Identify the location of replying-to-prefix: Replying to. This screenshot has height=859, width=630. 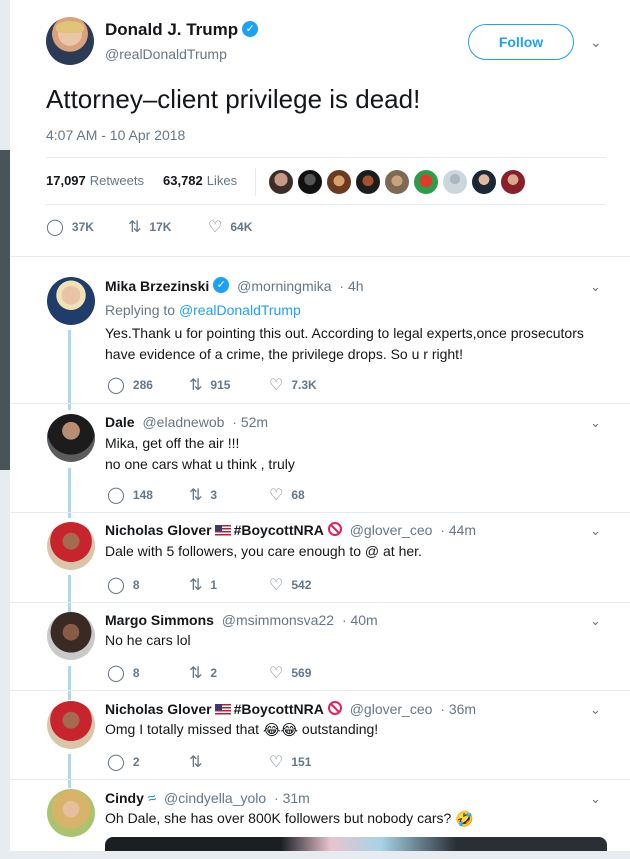
(140, 310).